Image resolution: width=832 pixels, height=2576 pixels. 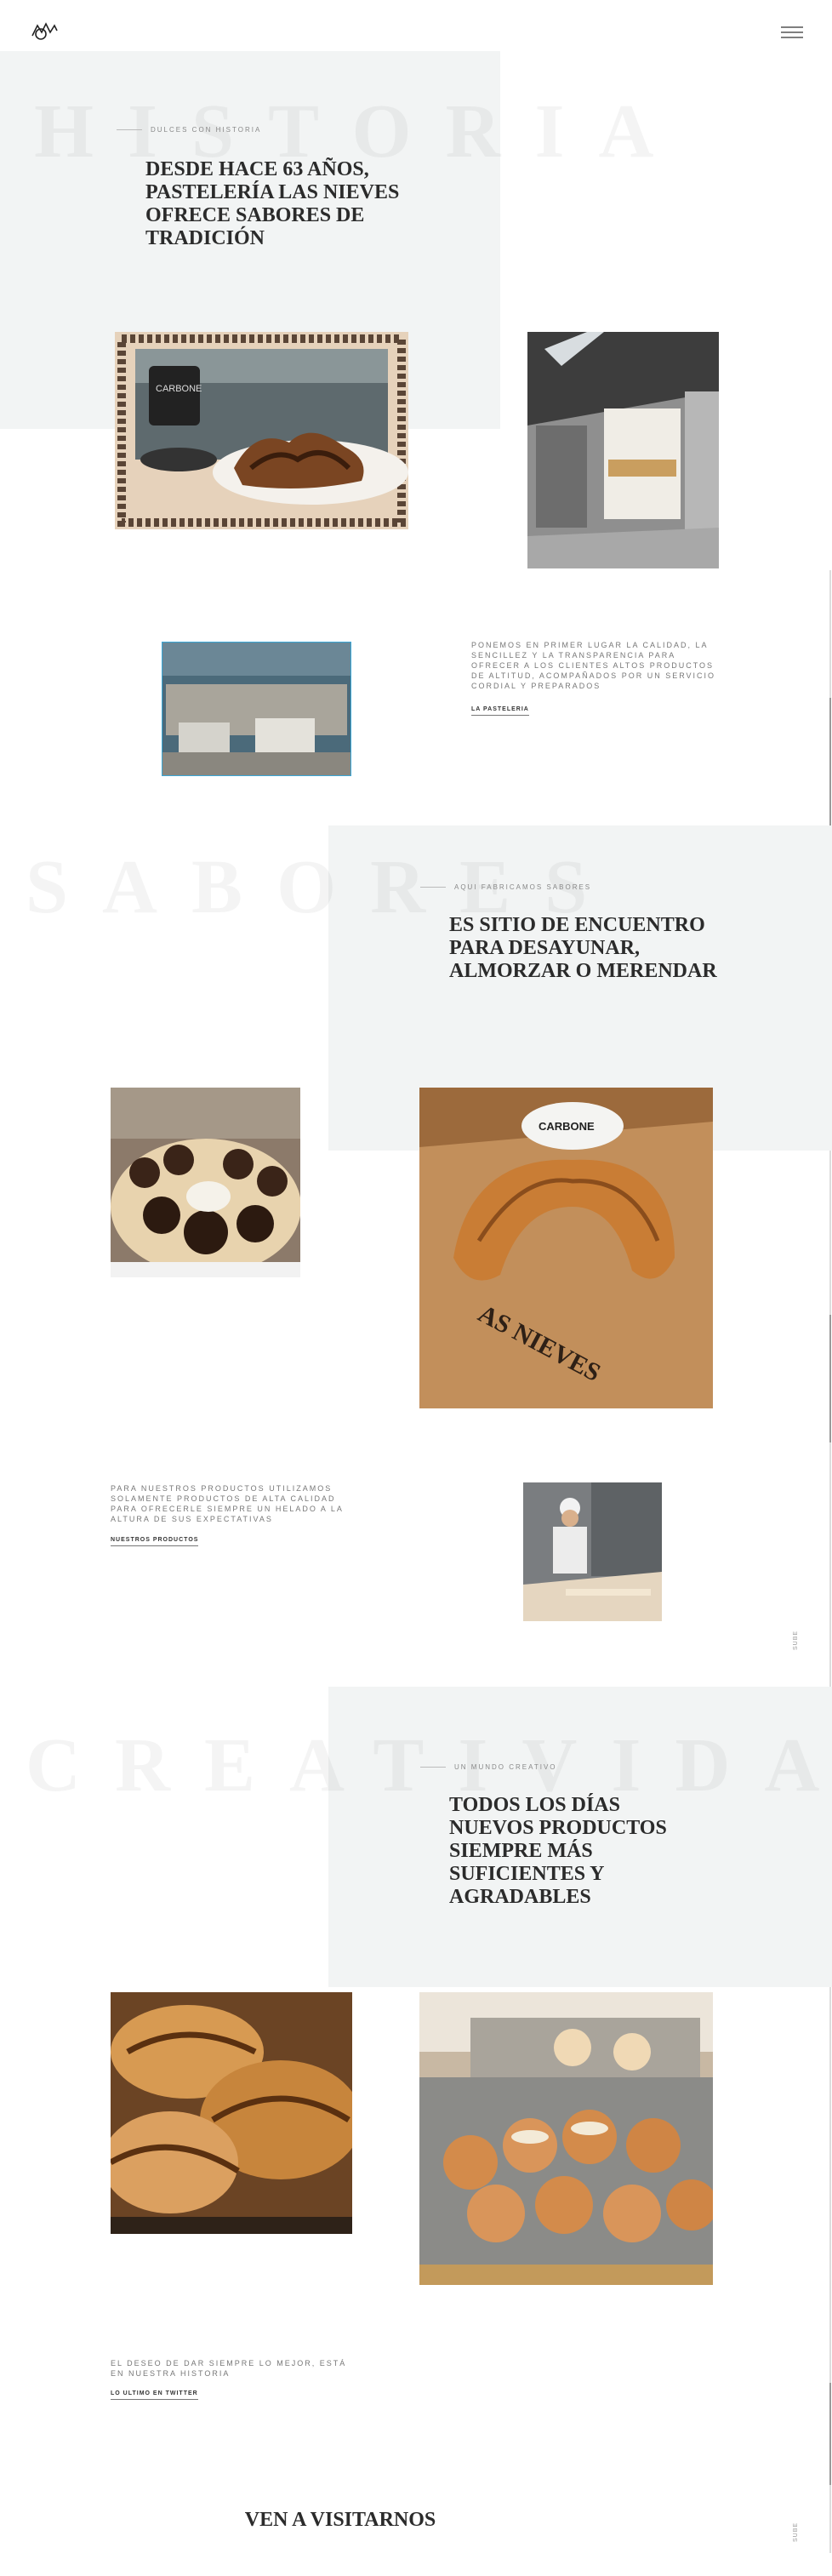 I want to click on croissant-board-photo: CARBONE AS NIEVES, so click(x=566, y=1248).